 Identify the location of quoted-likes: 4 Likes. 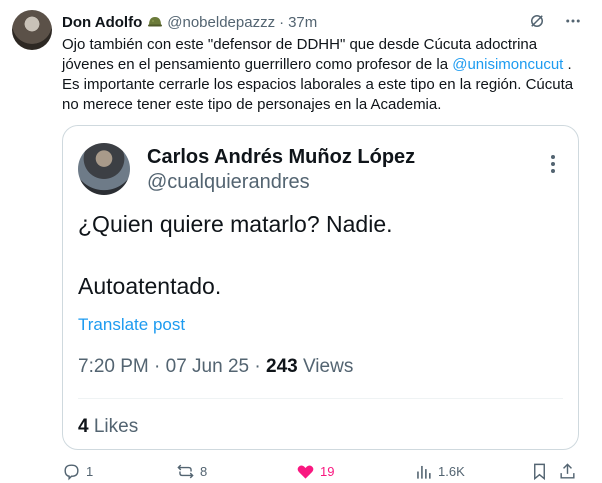
(108, 427).